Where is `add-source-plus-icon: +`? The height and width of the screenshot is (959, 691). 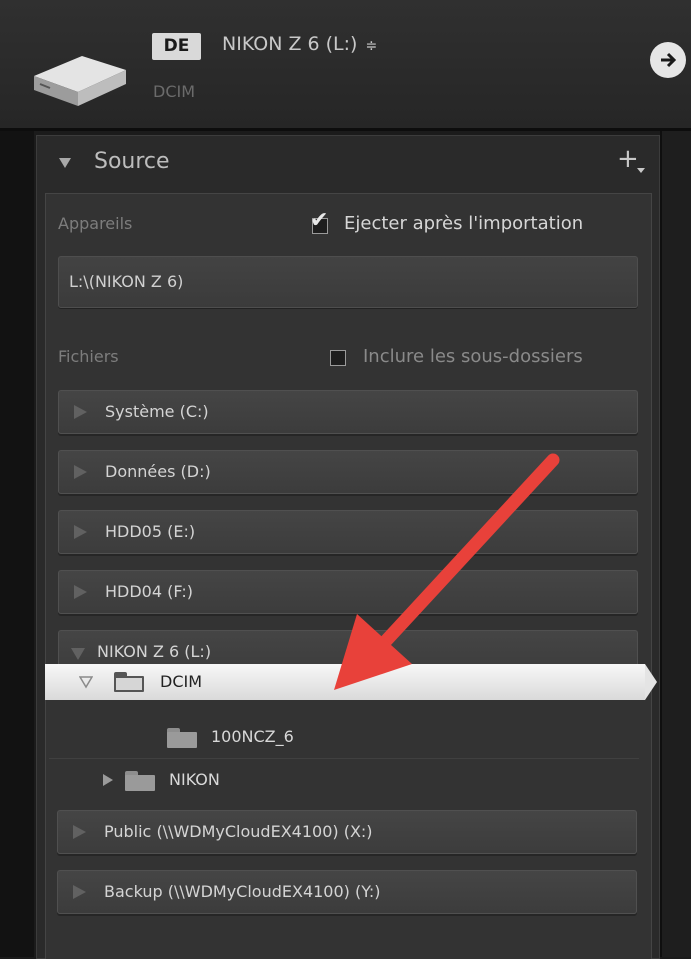 add-source-plus-icon: + is located at coordinates (628, 159).